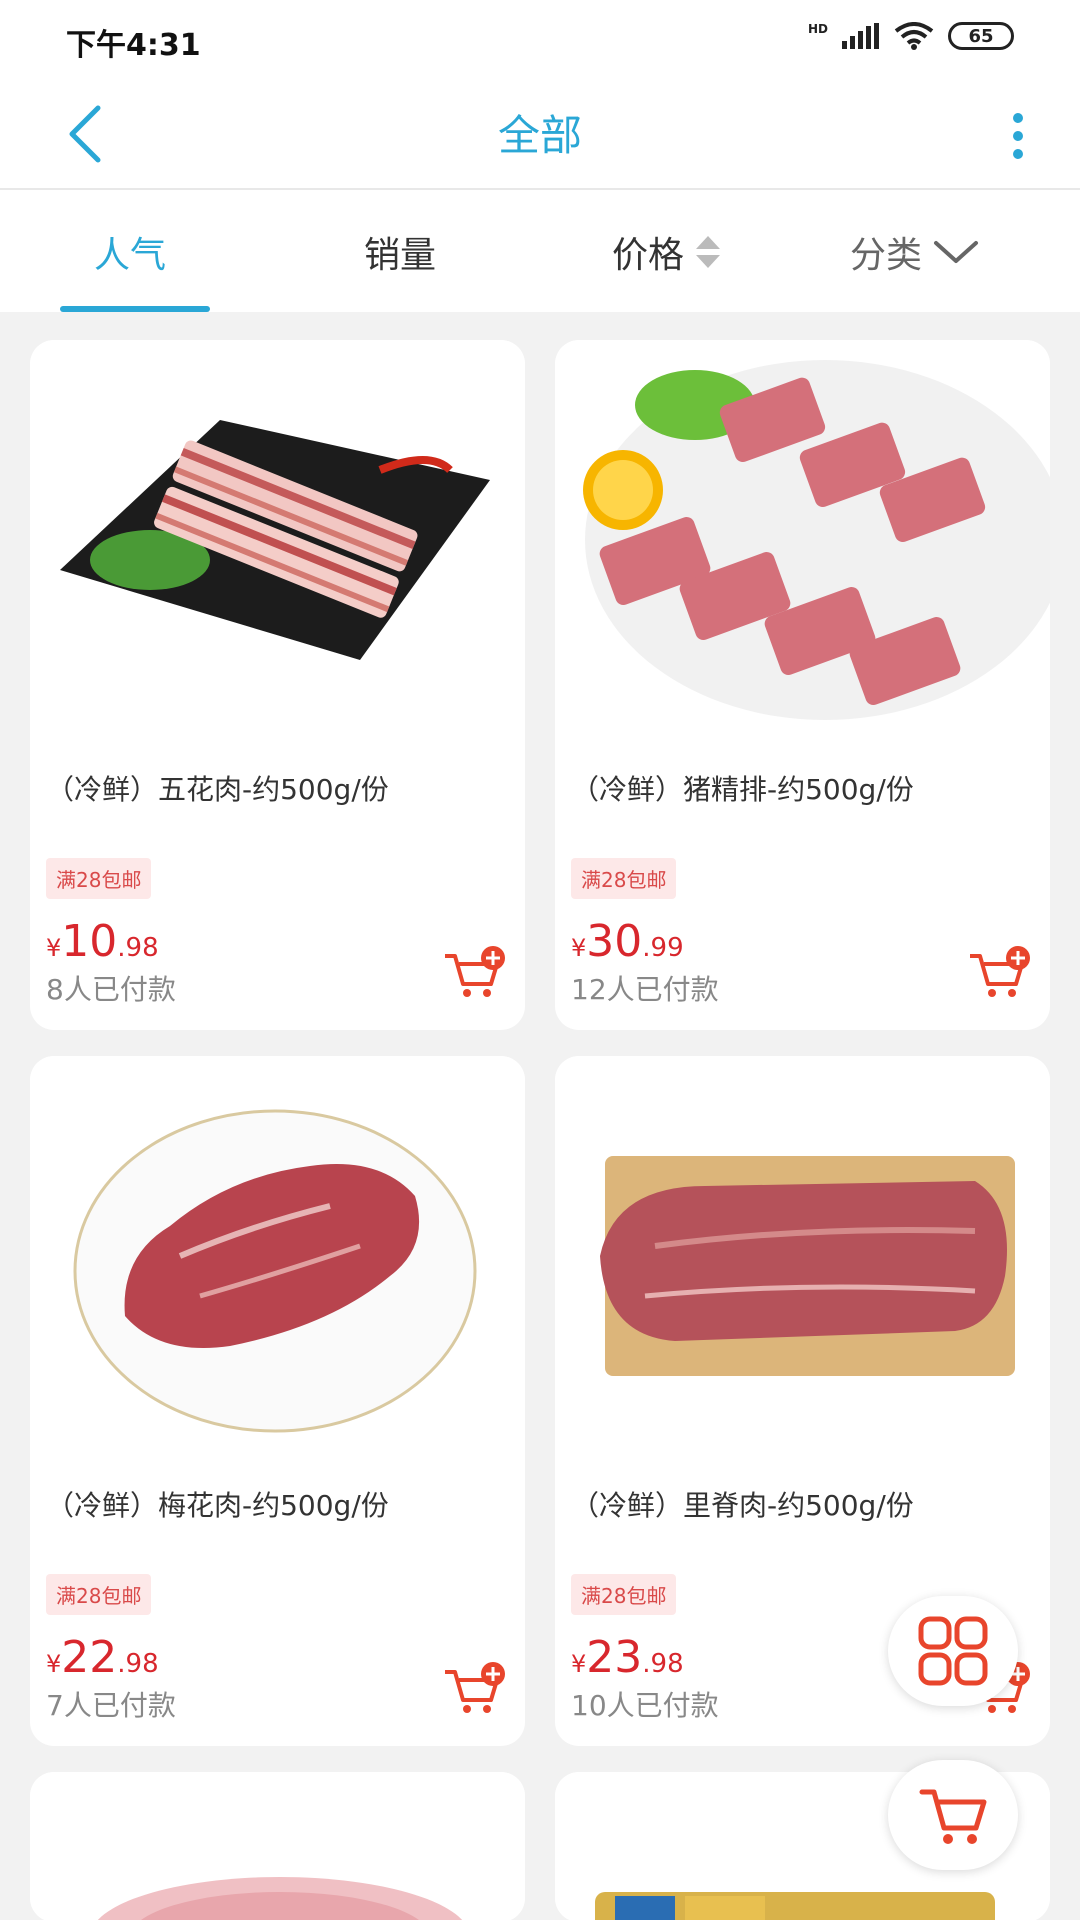 This screenshot has width=1080, height=1920. Describe the element at coordinates (817, 29) in the screenshot. I see `hd-label: HD` at that location.